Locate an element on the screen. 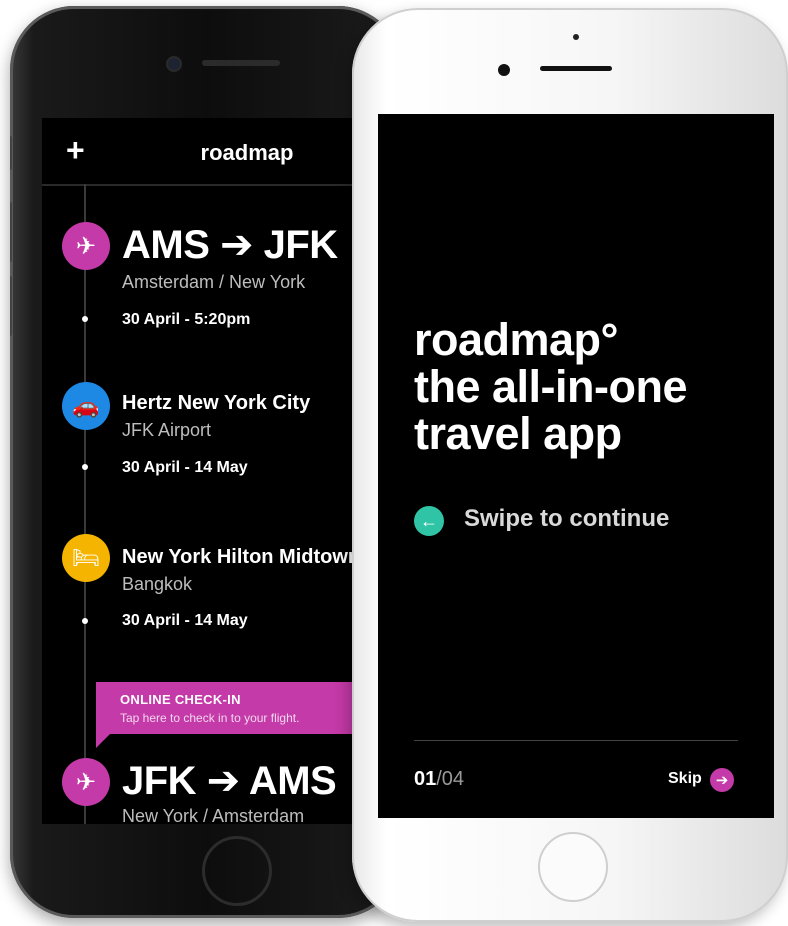 This screenshot has height=926, width=788. rental-date: 30 April - 14 May is located at coordinates (185, 467).